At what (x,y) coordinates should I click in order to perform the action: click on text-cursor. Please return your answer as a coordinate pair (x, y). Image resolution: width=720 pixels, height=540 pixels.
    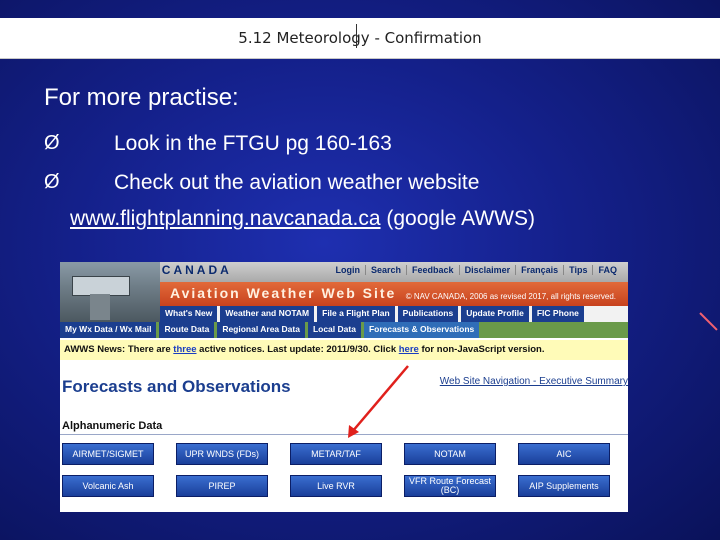
    Looking at the image, I should click on (356, 36).